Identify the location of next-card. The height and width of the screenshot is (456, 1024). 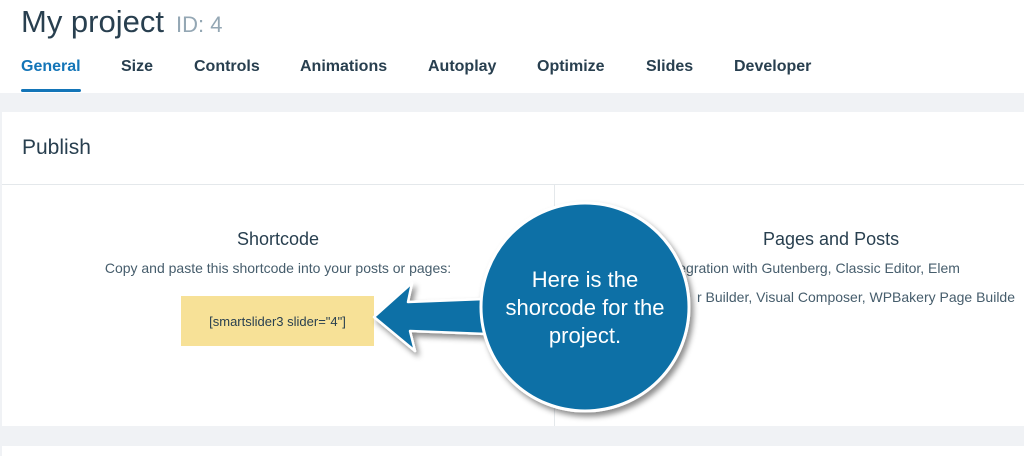
(513, 451).